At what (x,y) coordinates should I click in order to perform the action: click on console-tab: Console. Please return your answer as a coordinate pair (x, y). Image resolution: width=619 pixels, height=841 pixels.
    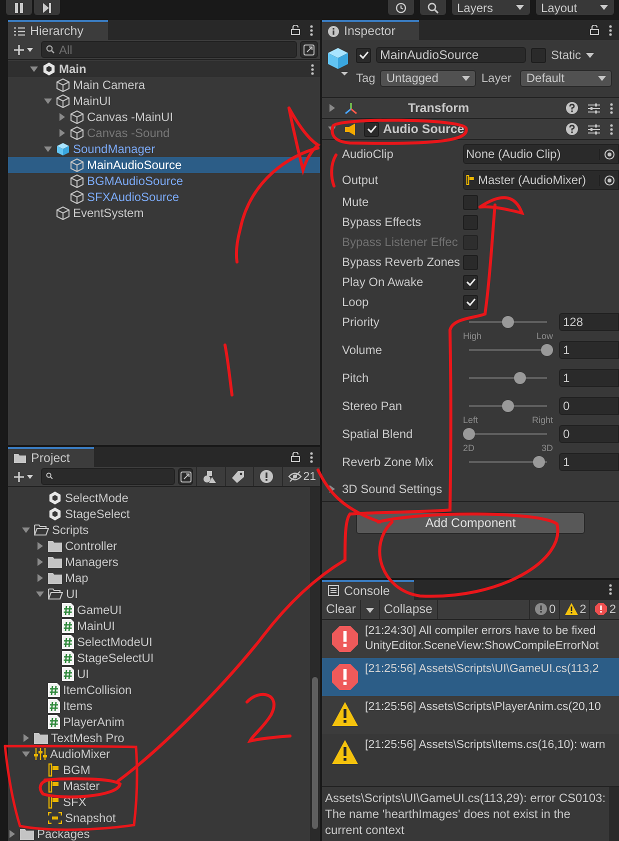
    Looking at the image, I should click on (368, 590).